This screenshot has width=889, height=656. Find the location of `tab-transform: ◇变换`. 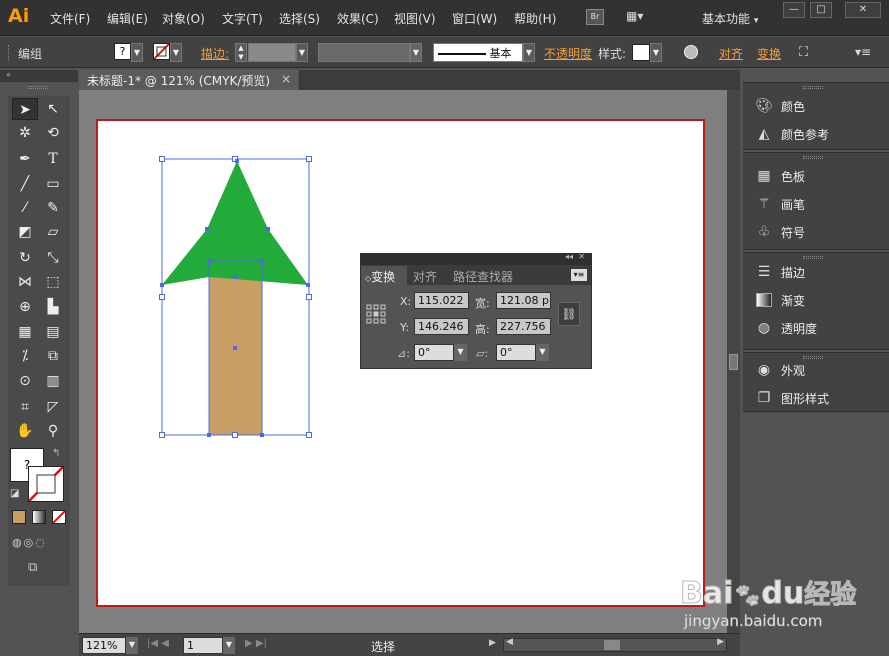

tab-transform: ◇变换 is located at coordinates (384, 275).